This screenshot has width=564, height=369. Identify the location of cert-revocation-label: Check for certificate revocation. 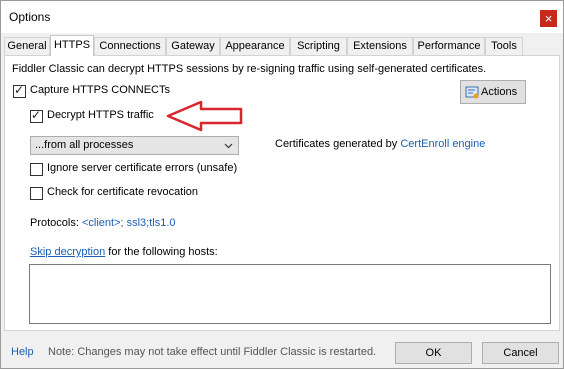
(123, 192).